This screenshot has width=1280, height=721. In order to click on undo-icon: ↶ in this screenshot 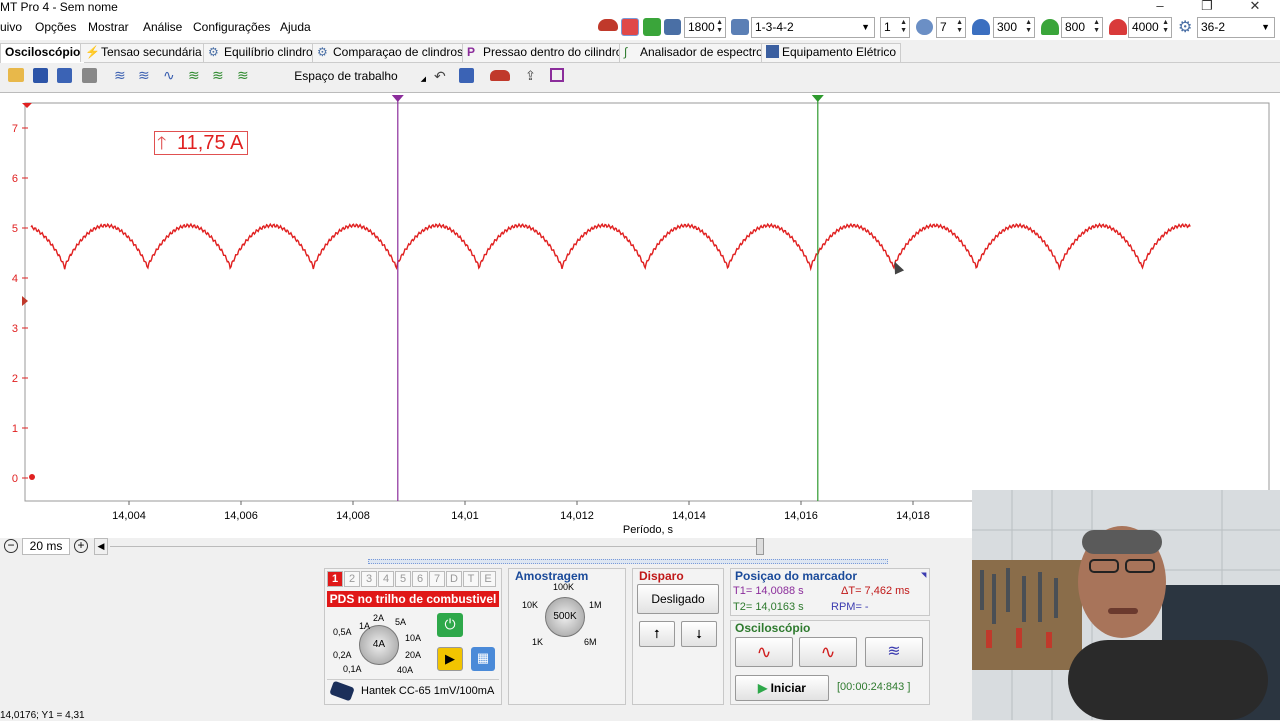, I will do `click(440, 76)`.